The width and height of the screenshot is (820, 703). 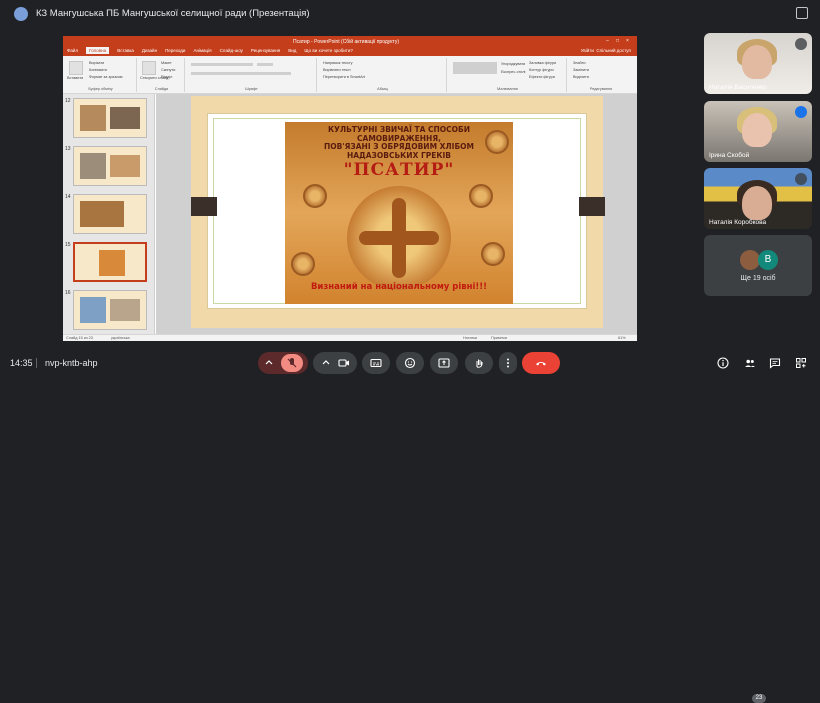 I want to click on font-format-row, so click(x=241, y=73).